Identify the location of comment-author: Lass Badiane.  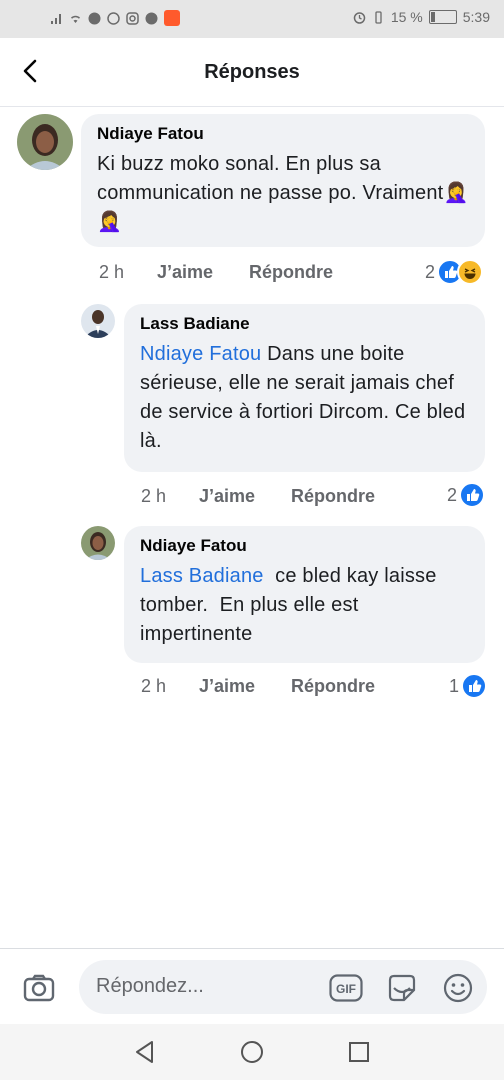
(304, 324).